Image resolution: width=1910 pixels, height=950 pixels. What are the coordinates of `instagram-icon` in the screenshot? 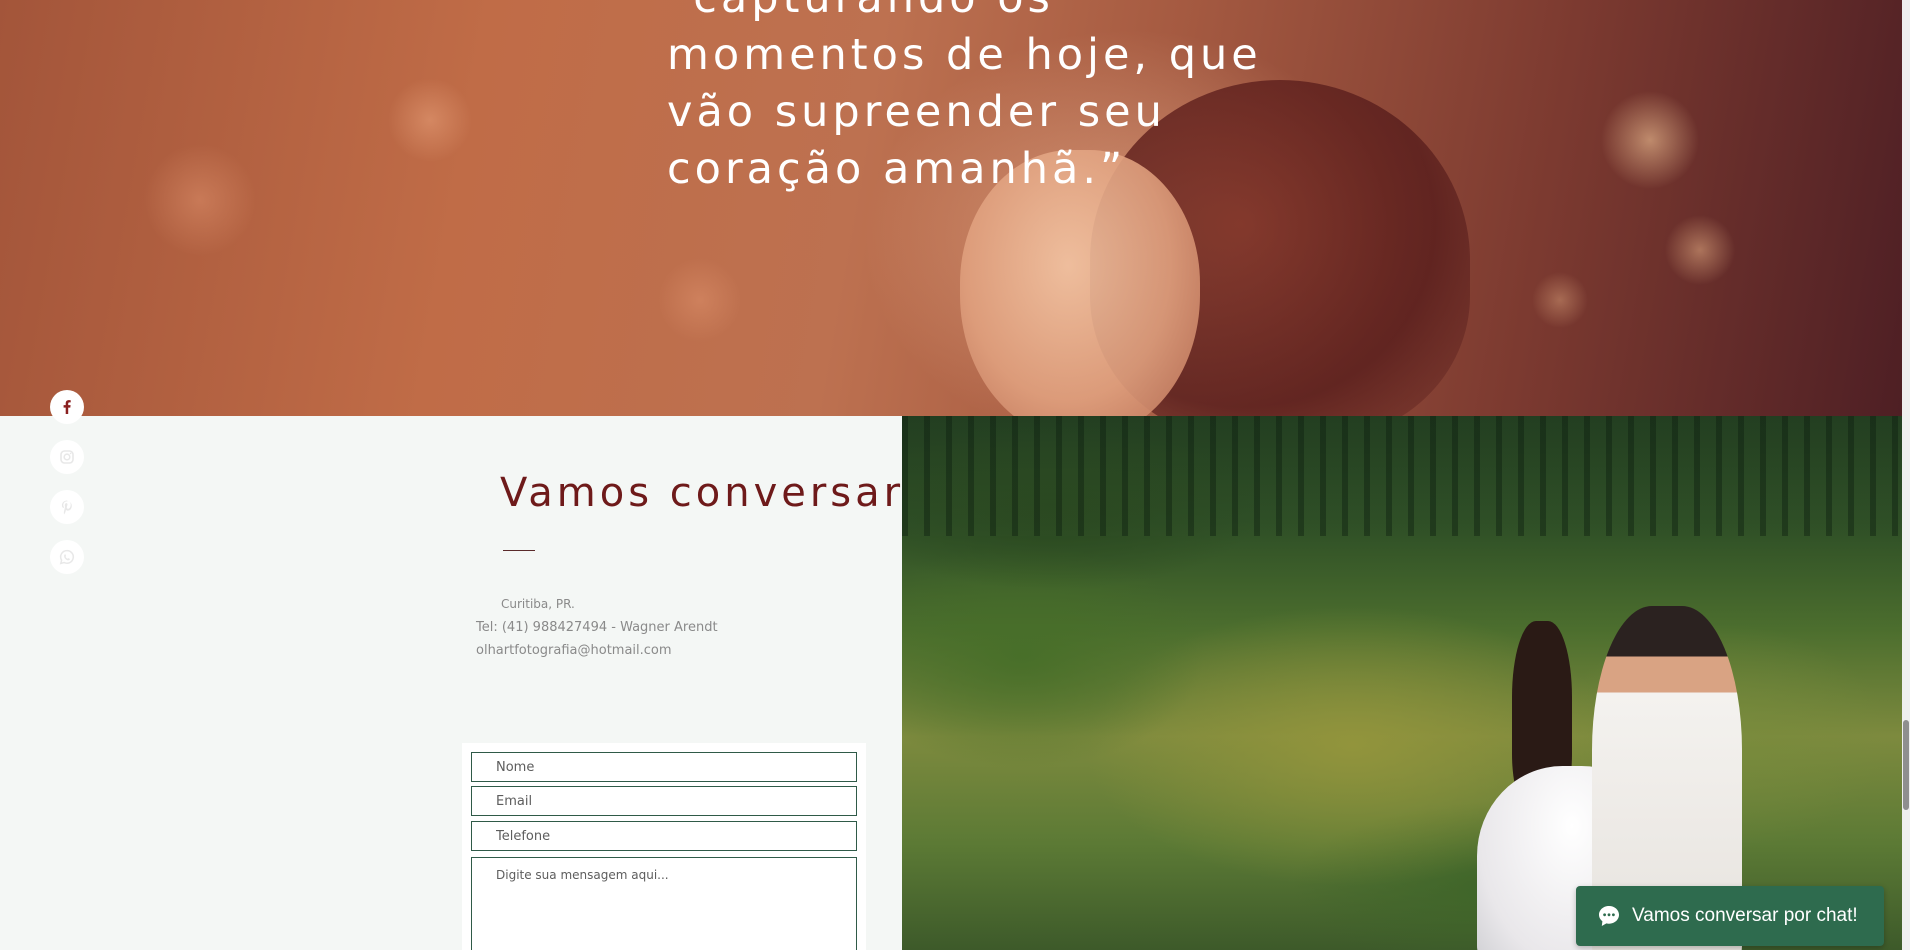 It's located at (67, 457).